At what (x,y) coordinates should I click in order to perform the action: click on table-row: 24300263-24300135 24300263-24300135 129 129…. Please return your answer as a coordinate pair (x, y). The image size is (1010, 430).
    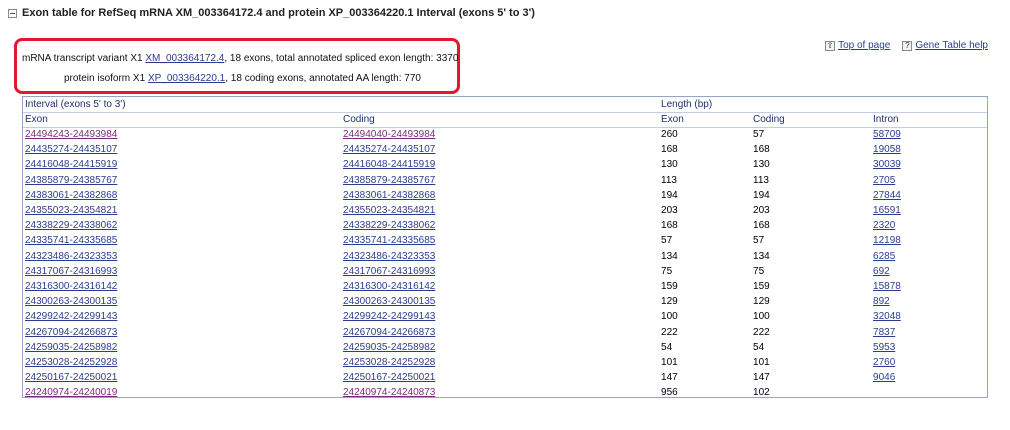
    Looking at the image, I should click on (505, 301).